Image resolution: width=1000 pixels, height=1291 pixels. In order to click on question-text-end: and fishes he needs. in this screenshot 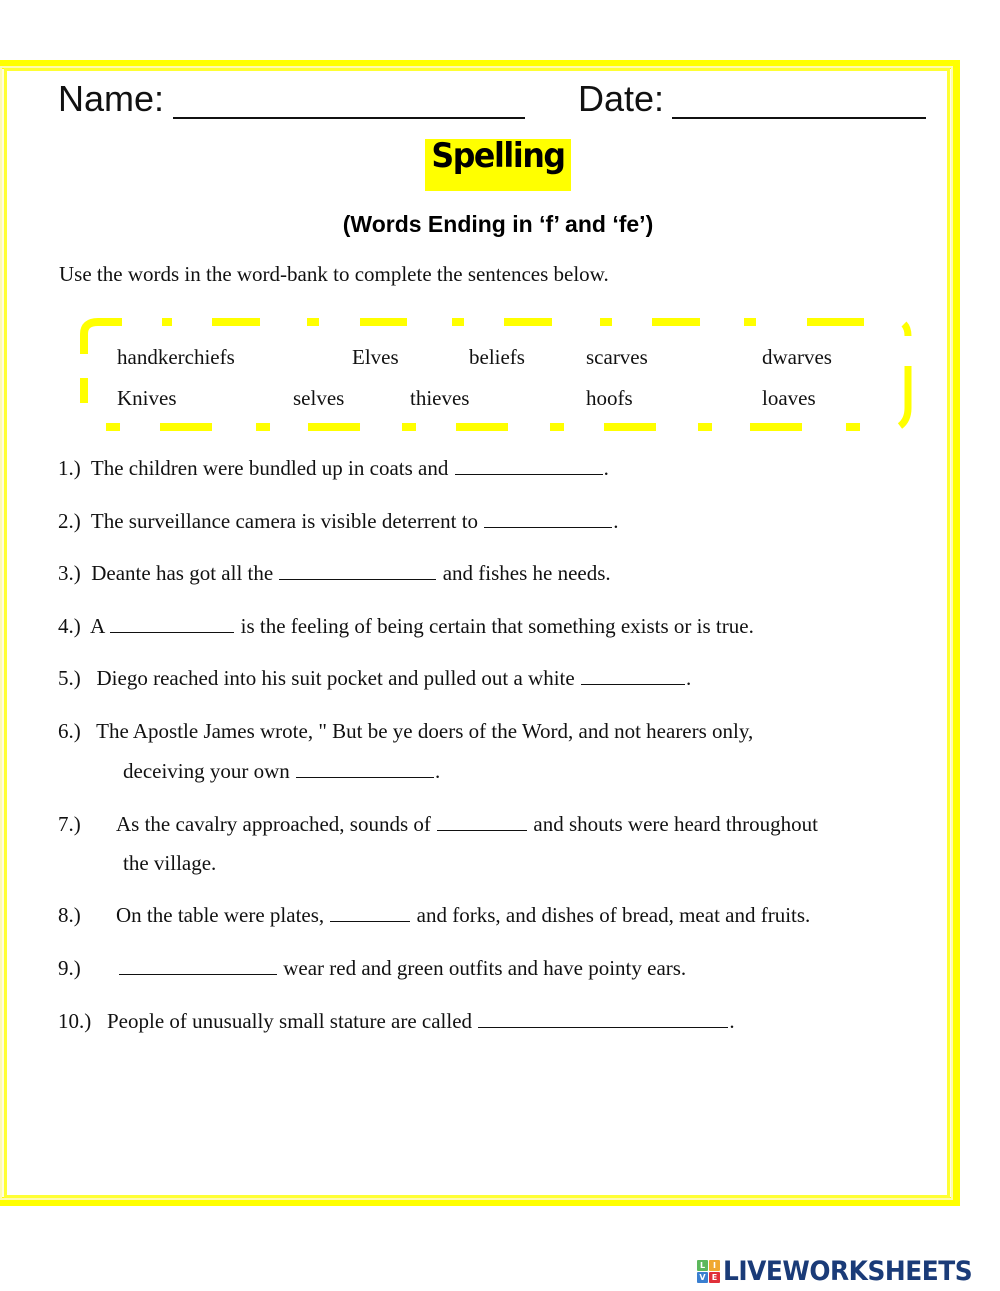, I will do `click(526, 573)`.